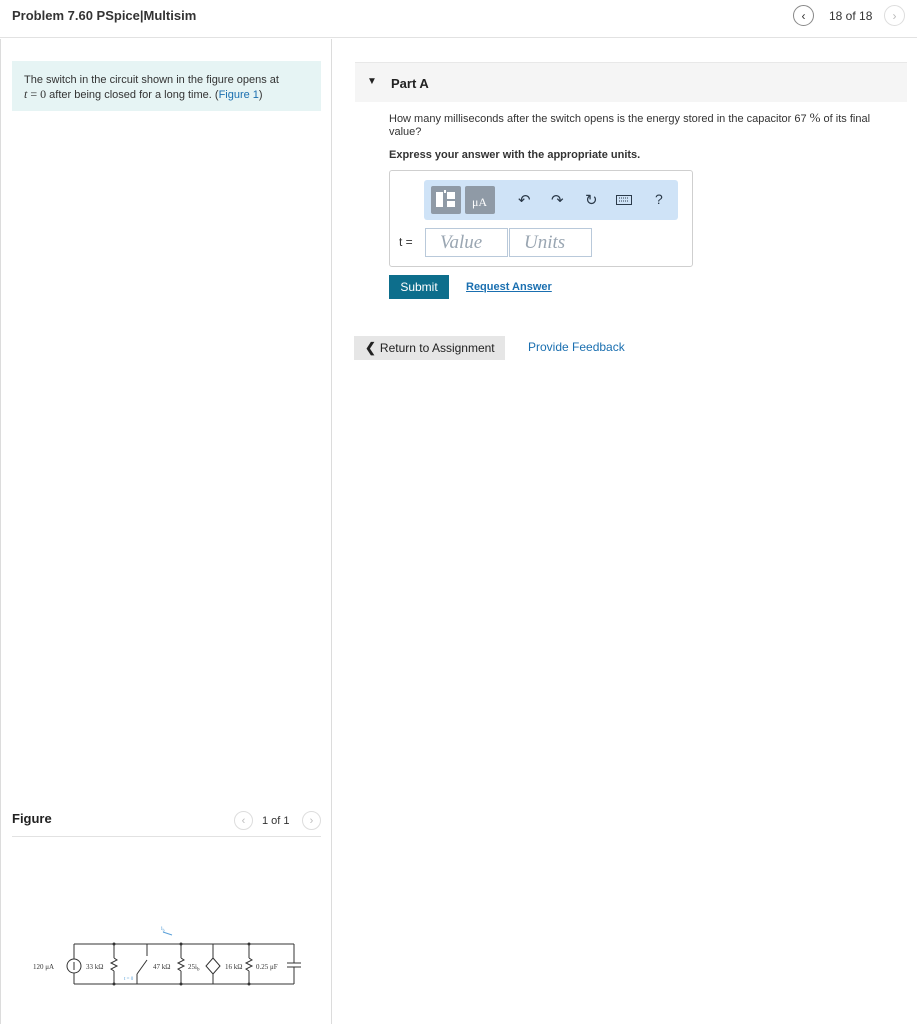 The image size is (917, 1024). I want to click on label-current: ib, so click(163, 929).